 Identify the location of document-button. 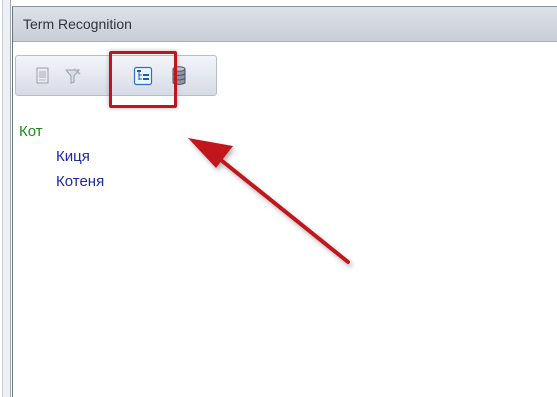
(43, 76).